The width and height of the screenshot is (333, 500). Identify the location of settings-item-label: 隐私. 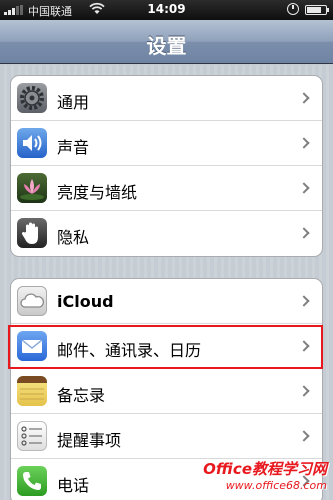
(73, 237).